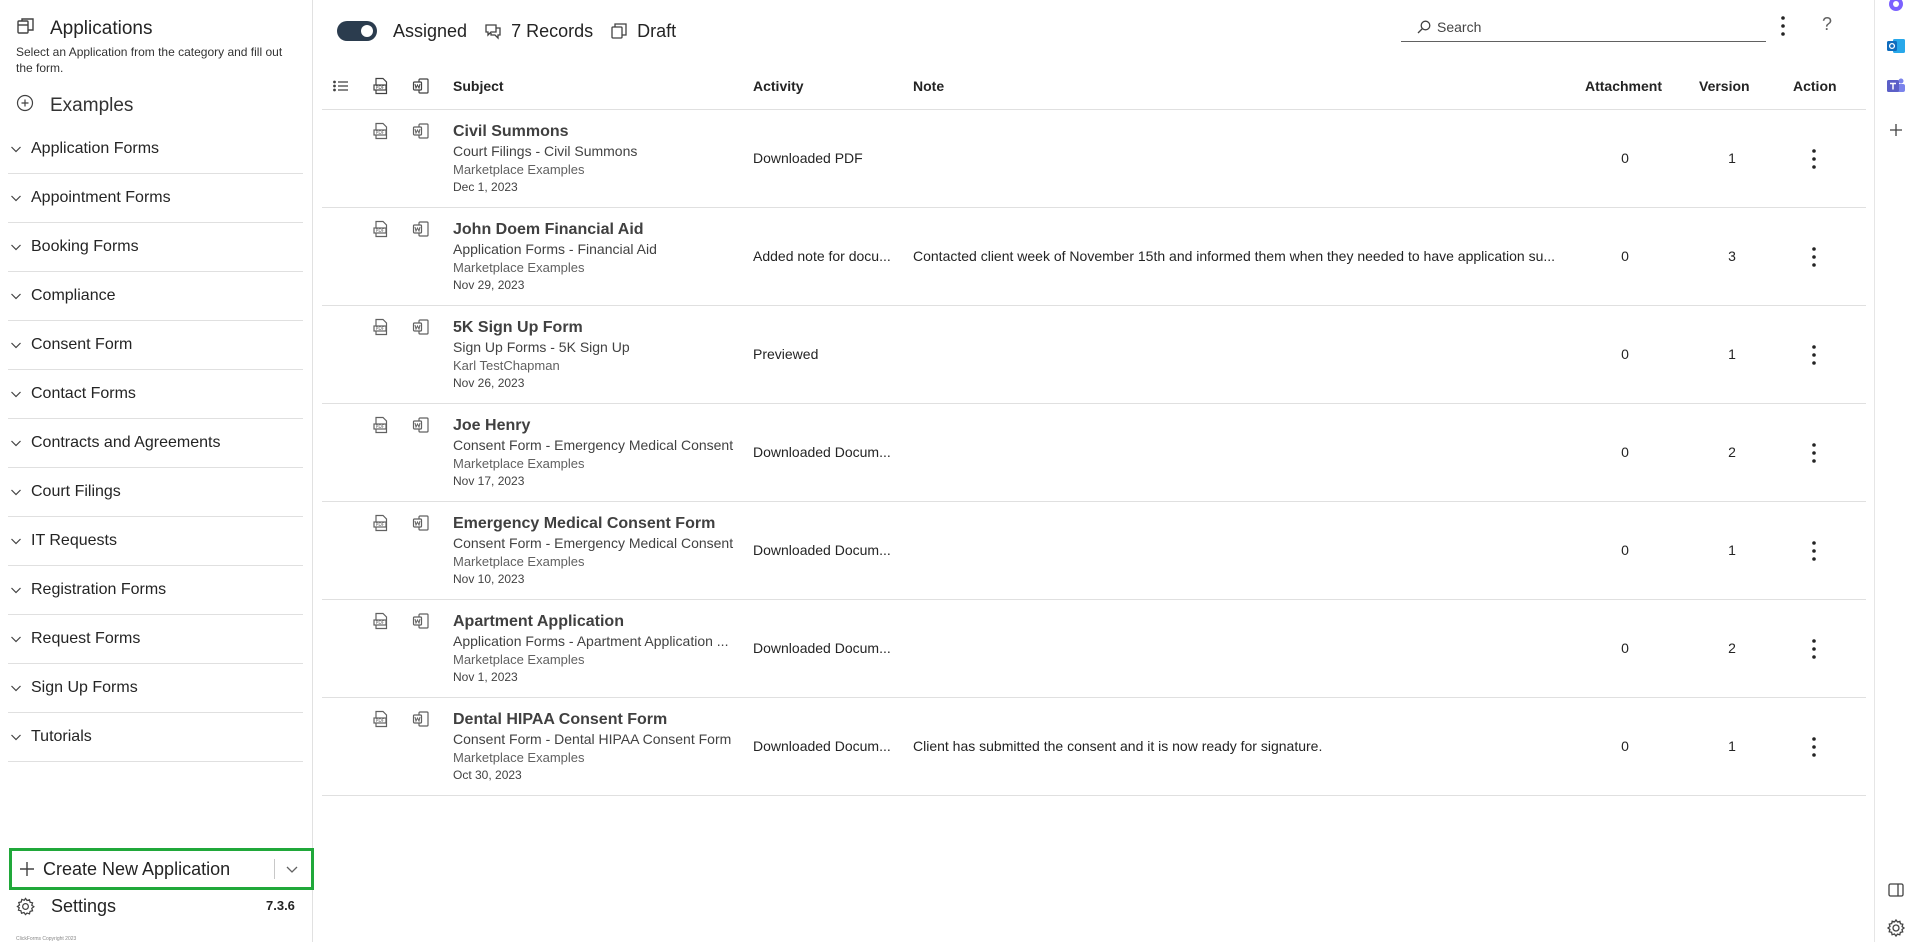 The width and height of the screenshot is (1916, 942). What do you see at coordinates (155, 688) in the screenshot?
I see `category-item-sign-up-forms: Sign Up Forms` at bounding box center [155, 688].